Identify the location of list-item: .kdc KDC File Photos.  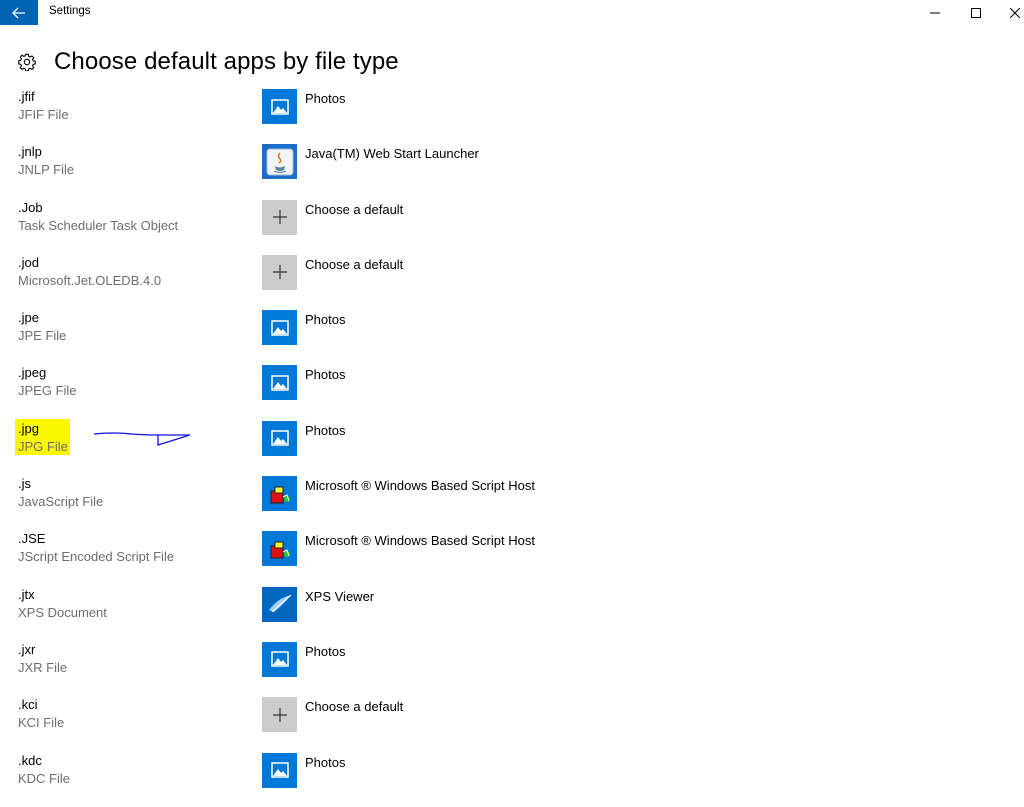
(512, 779).